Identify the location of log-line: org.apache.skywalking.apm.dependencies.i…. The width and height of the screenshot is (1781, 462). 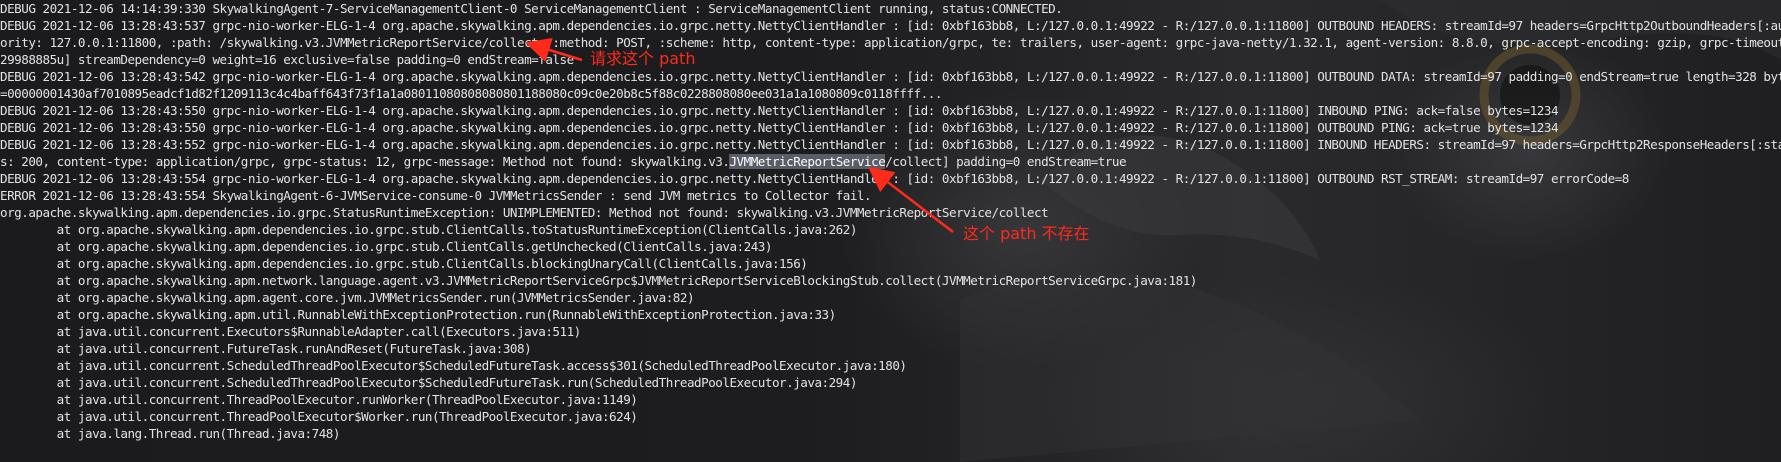
(524, 212).